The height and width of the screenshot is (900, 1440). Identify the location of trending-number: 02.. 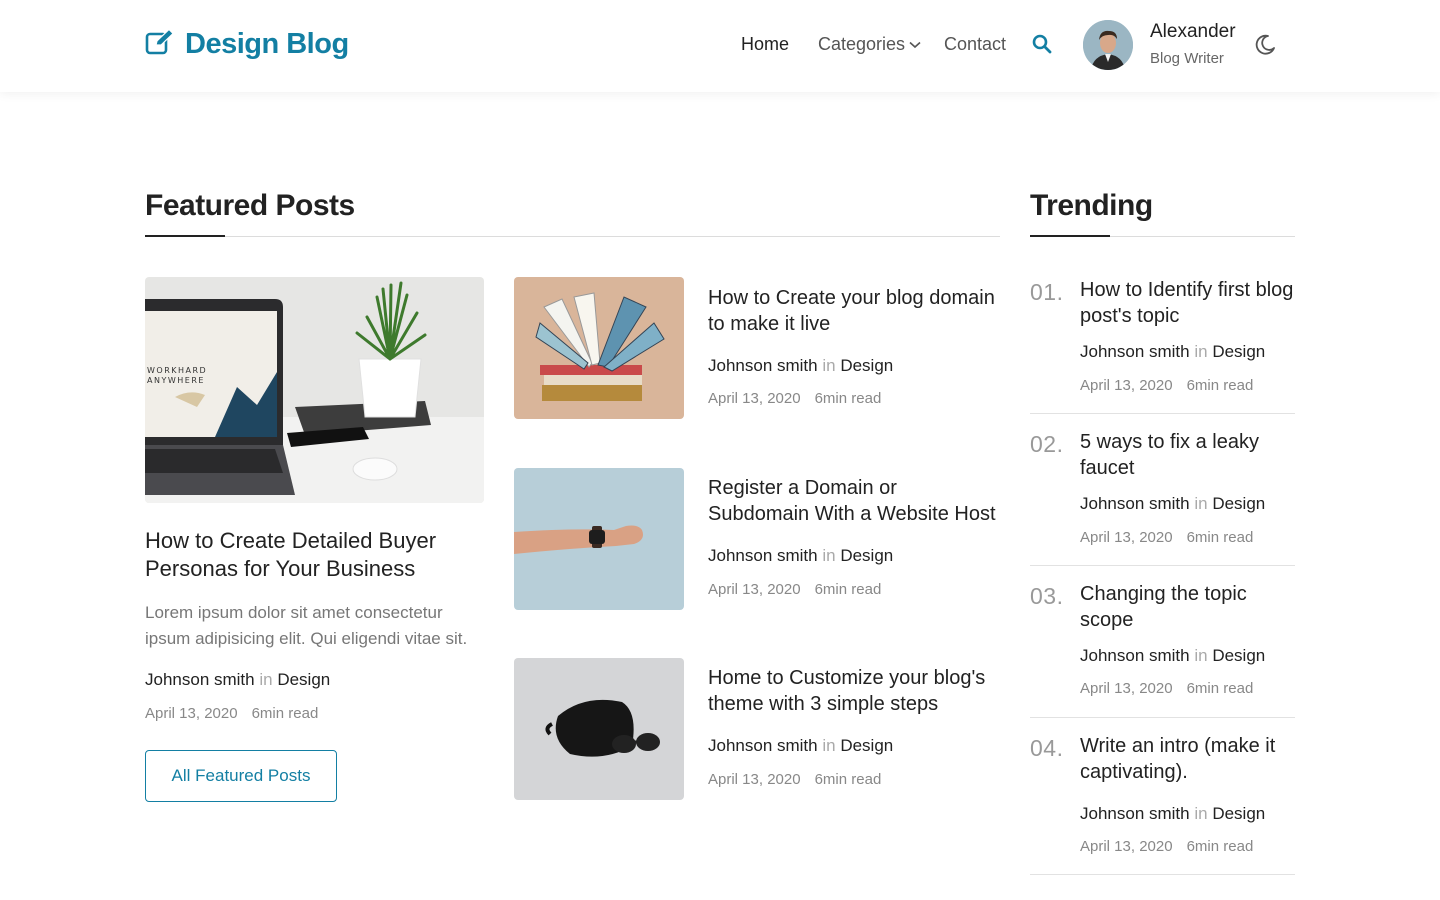
(1047, 444).